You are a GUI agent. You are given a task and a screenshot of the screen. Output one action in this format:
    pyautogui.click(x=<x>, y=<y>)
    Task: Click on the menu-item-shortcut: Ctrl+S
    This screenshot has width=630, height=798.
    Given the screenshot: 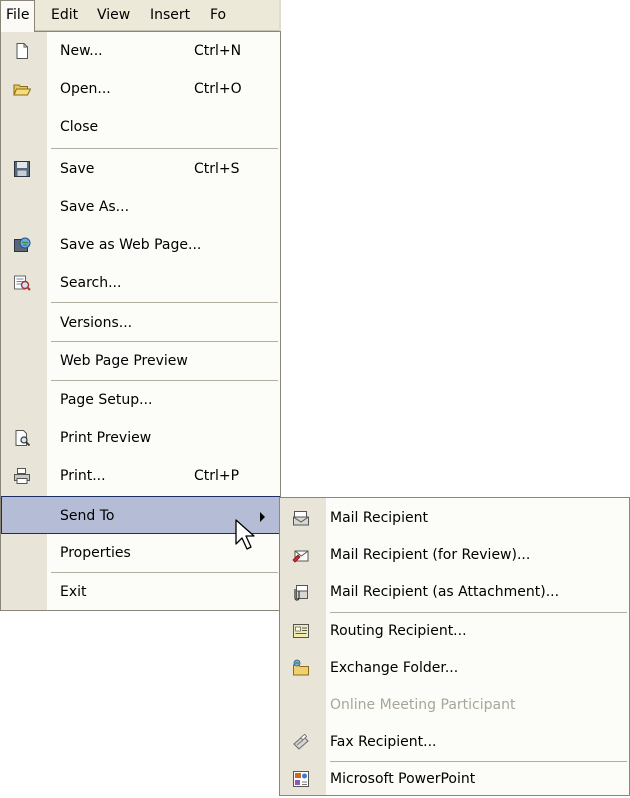 What is the action you would take?
    pyautogui.click(x=217, y=169)
    